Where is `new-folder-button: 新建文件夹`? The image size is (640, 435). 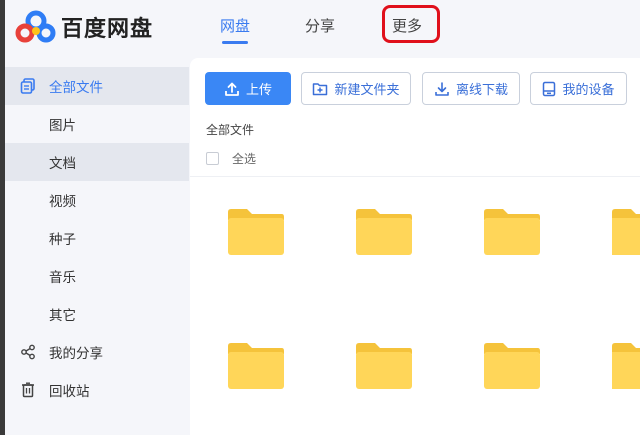
new-folder-button: 新建文件夹 is located at coordinates (356, 88).